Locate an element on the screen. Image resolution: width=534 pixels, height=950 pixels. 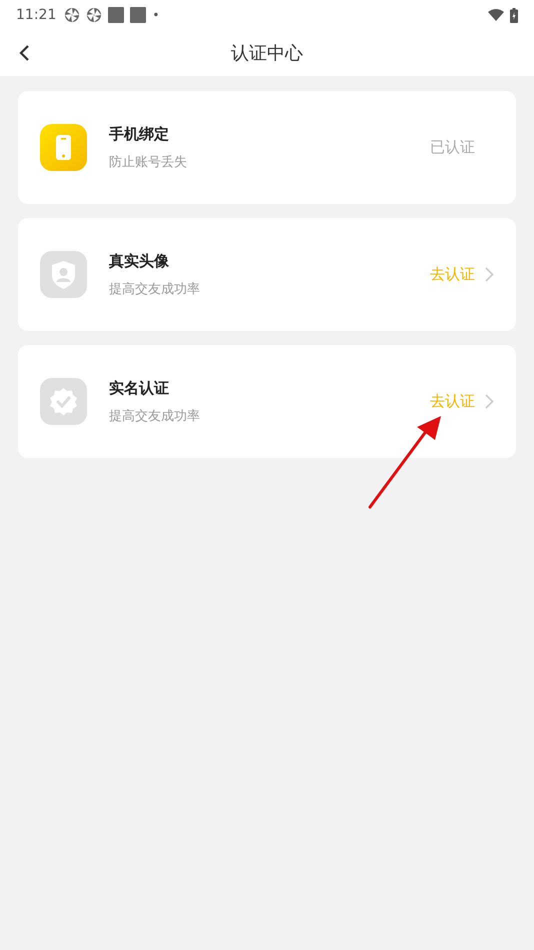
page-title: 认证中心 is located at coordinates (267, 53).